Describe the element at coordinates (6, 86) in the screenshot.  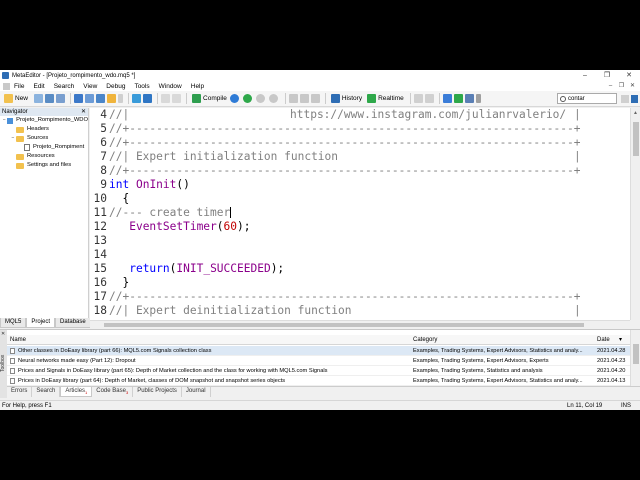
I see `document-icon` at that location.